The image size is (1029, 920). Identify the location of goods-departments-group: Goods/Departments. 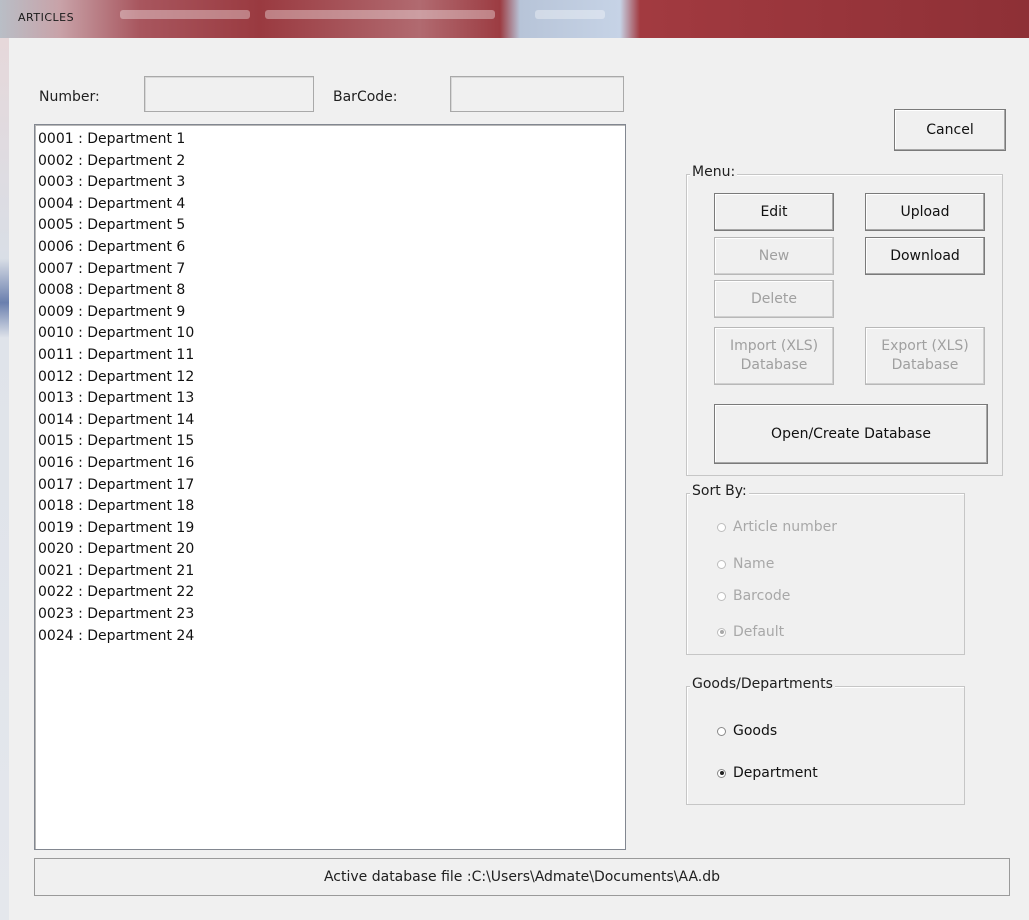
(825, 740).